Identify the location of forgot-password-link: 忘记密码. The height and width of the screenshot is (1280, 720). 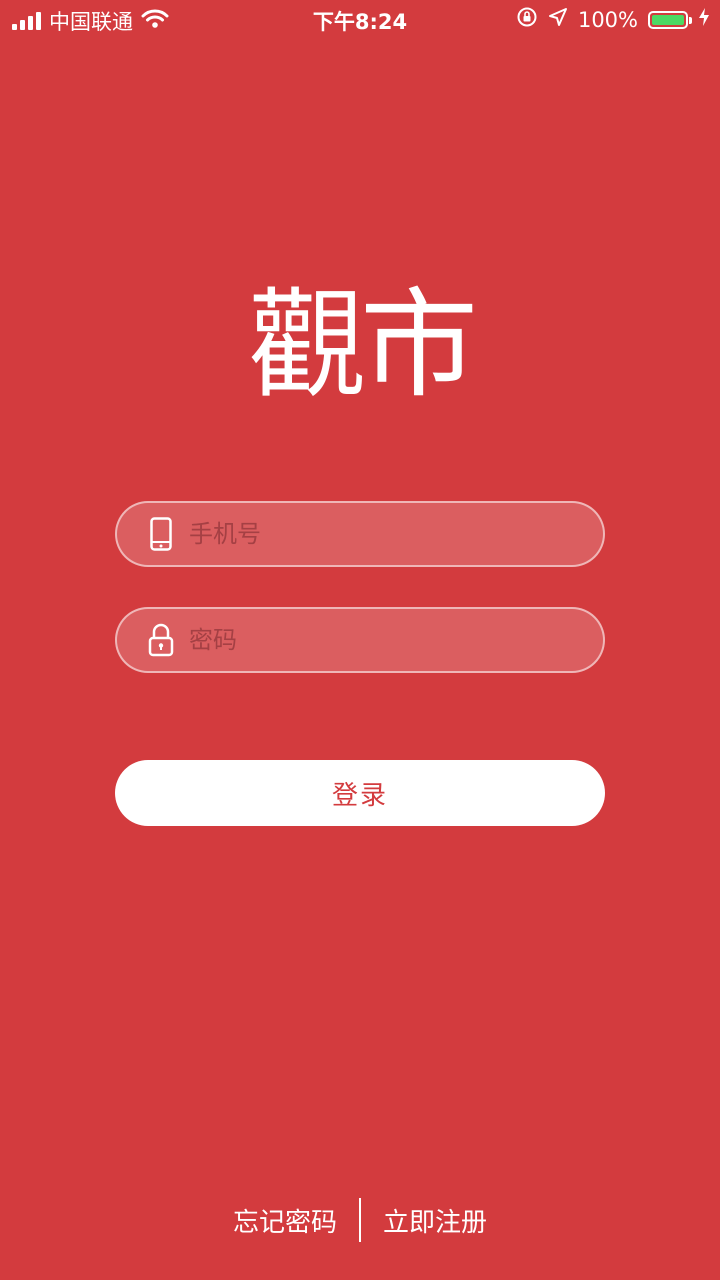
(285, 1220).